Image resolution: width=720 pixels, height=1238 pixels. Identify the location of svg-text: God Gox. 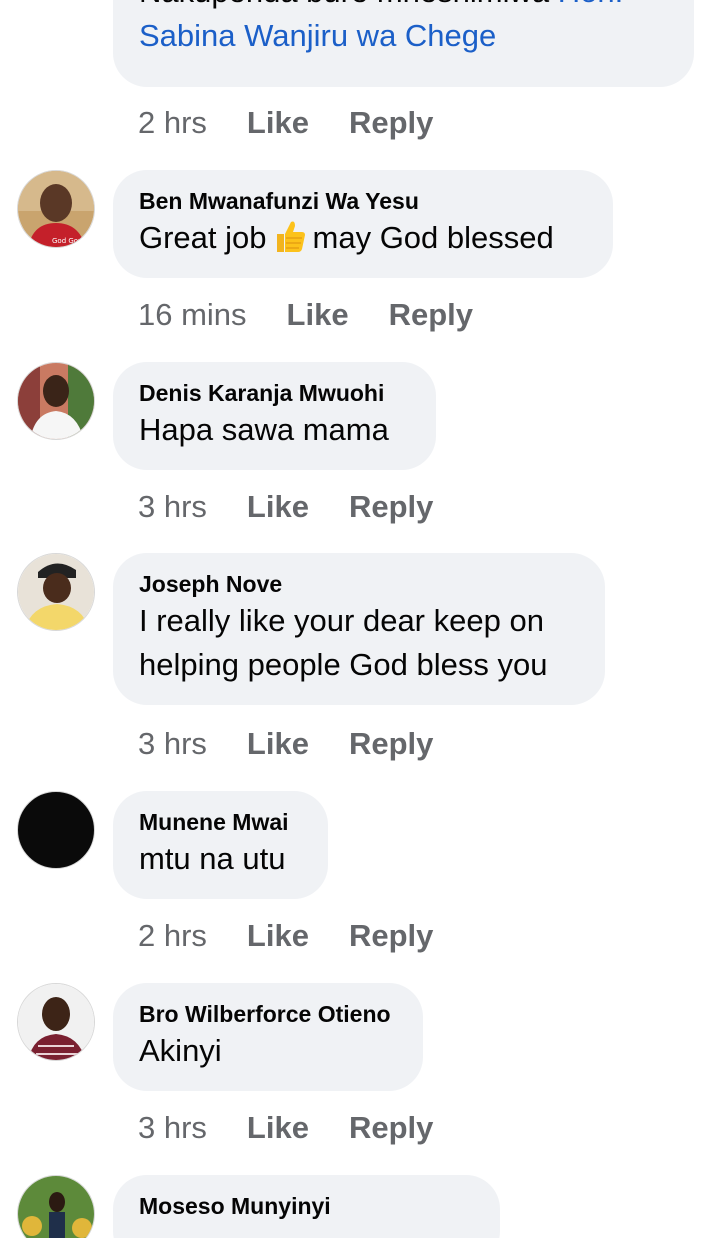
(67, 241).